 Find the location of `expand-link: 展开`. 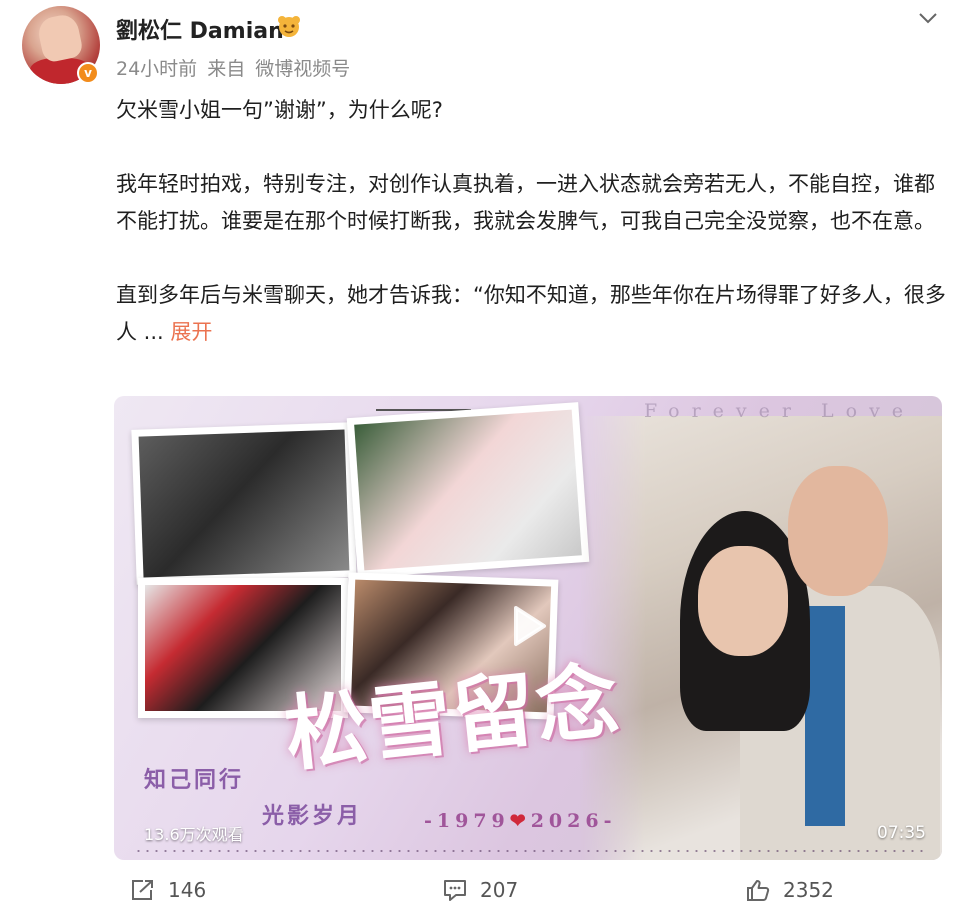

expand-link: 展开 is located at coordinates (191, 332).